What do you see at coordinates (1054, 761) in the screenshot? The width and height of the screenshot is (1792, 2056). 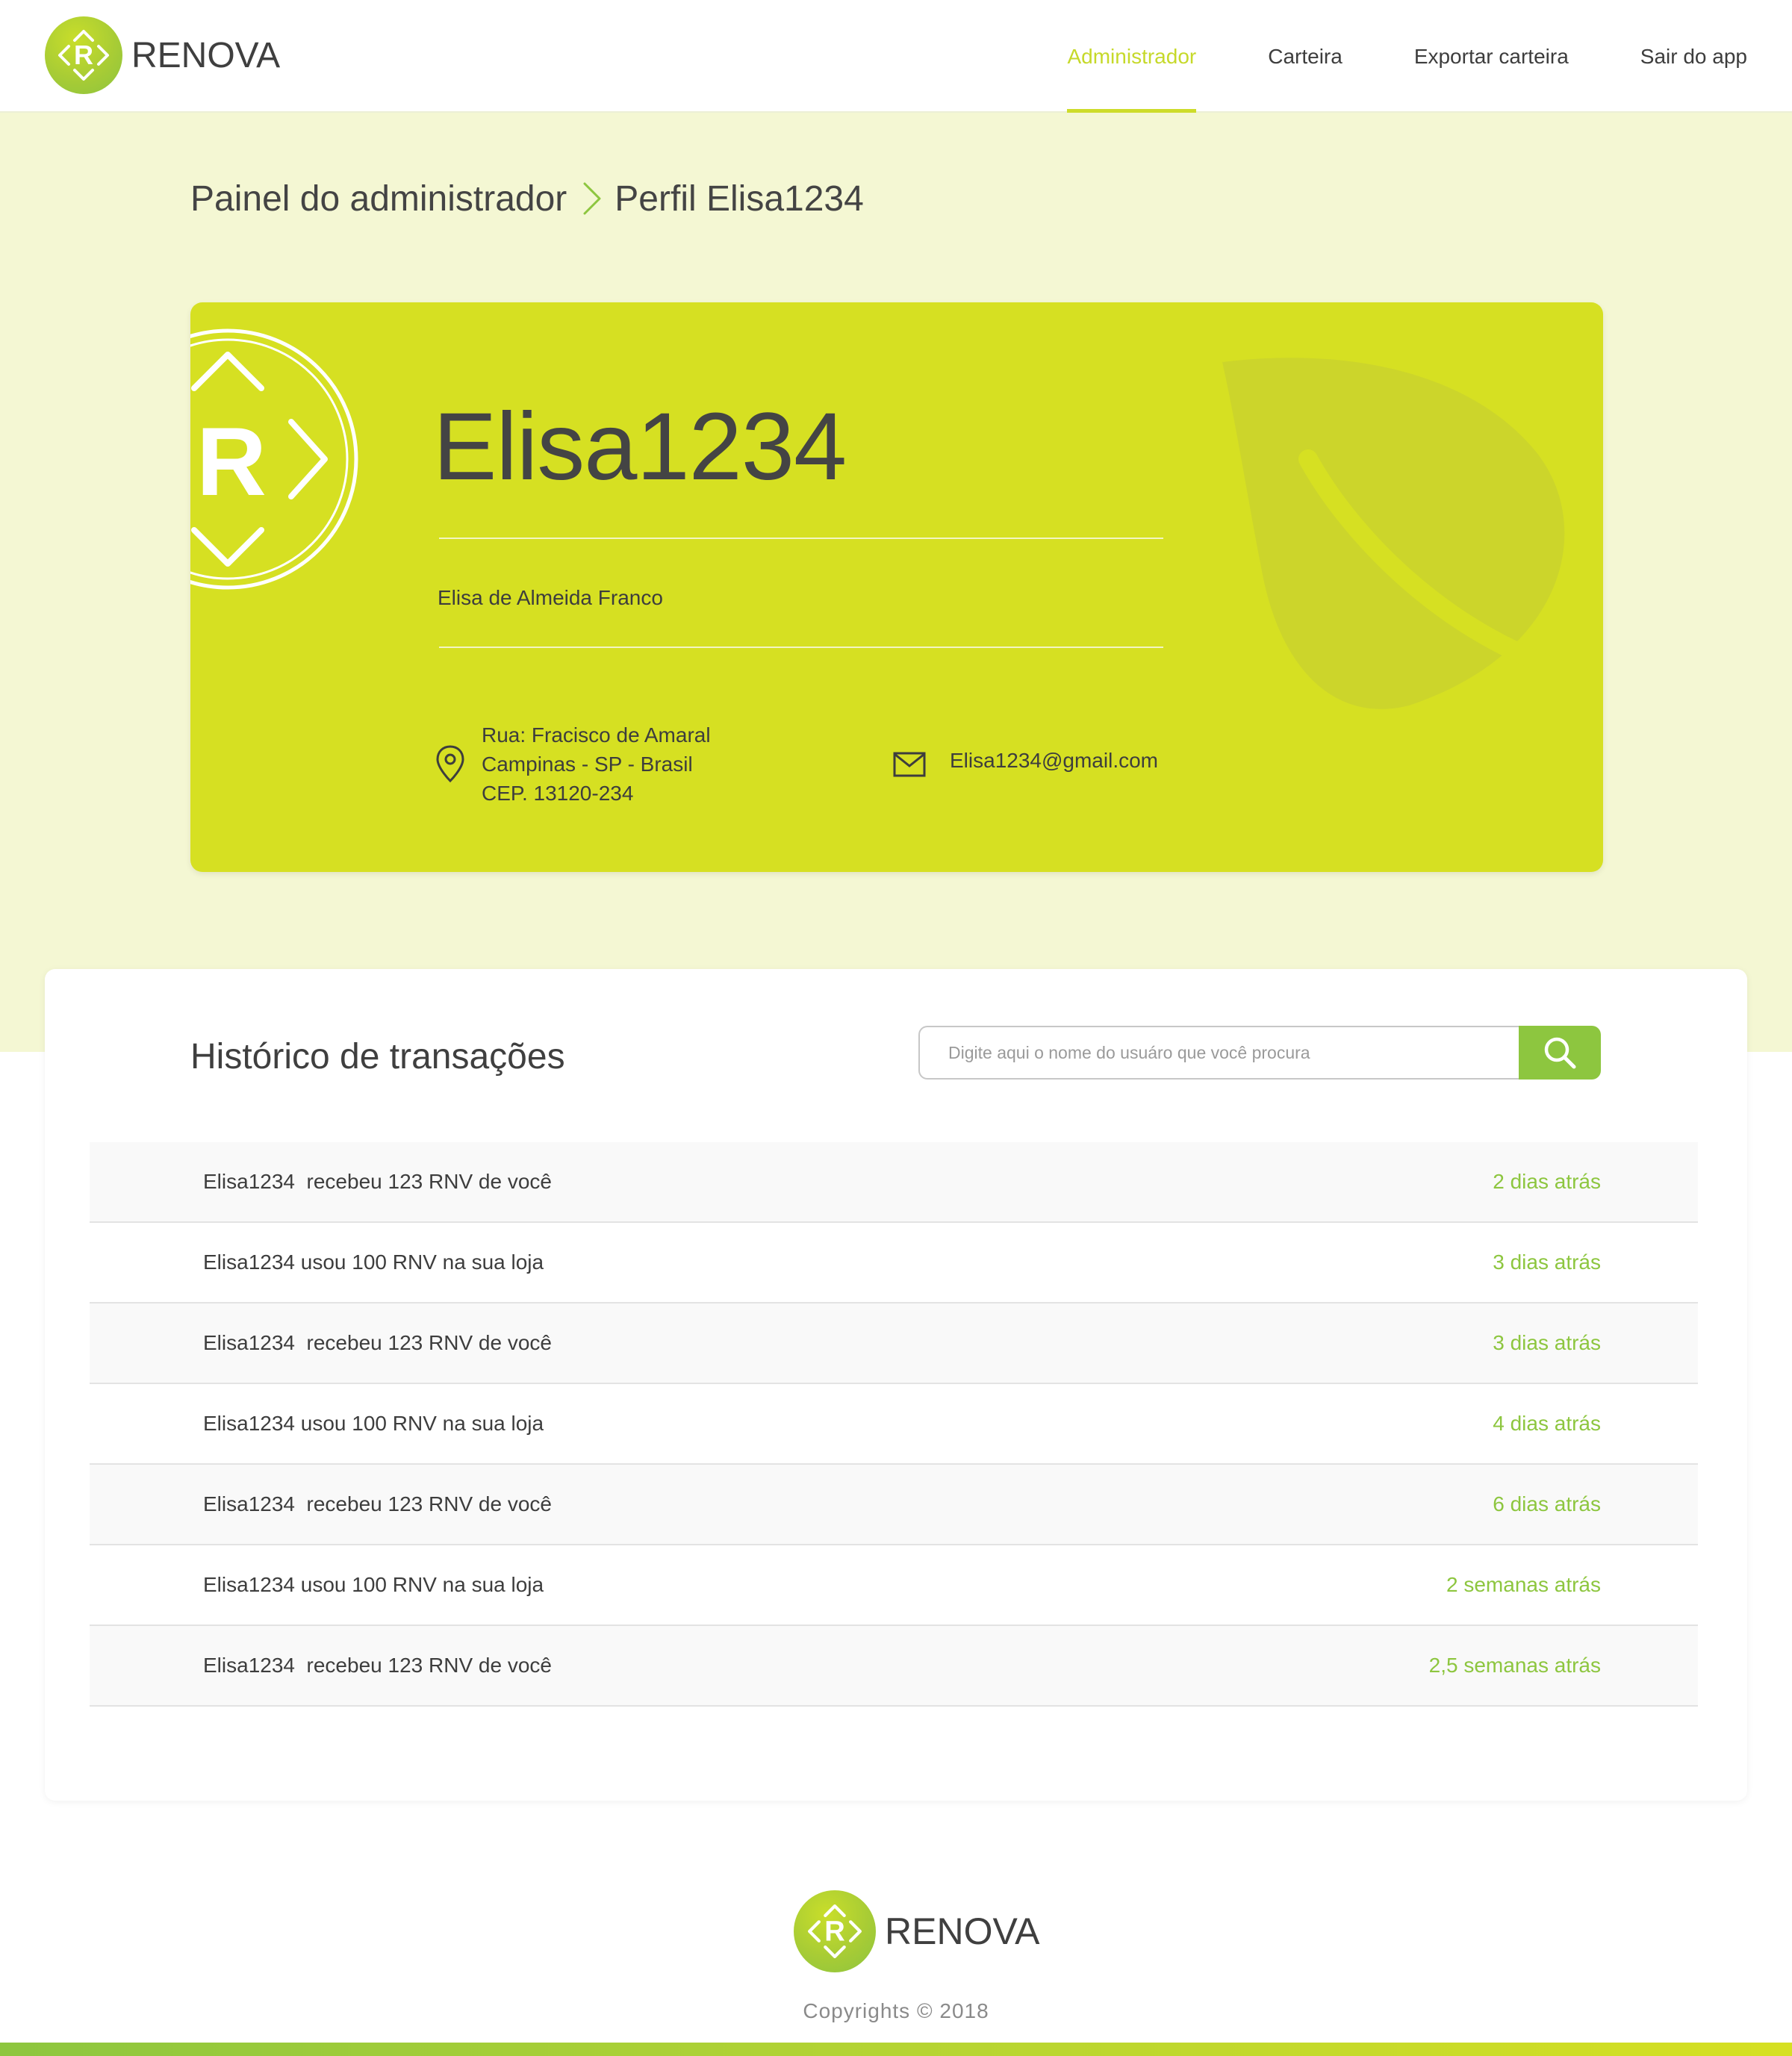 I see `profile-email: Elisa1234@gmail.com` at bounding box center [1054, 761].